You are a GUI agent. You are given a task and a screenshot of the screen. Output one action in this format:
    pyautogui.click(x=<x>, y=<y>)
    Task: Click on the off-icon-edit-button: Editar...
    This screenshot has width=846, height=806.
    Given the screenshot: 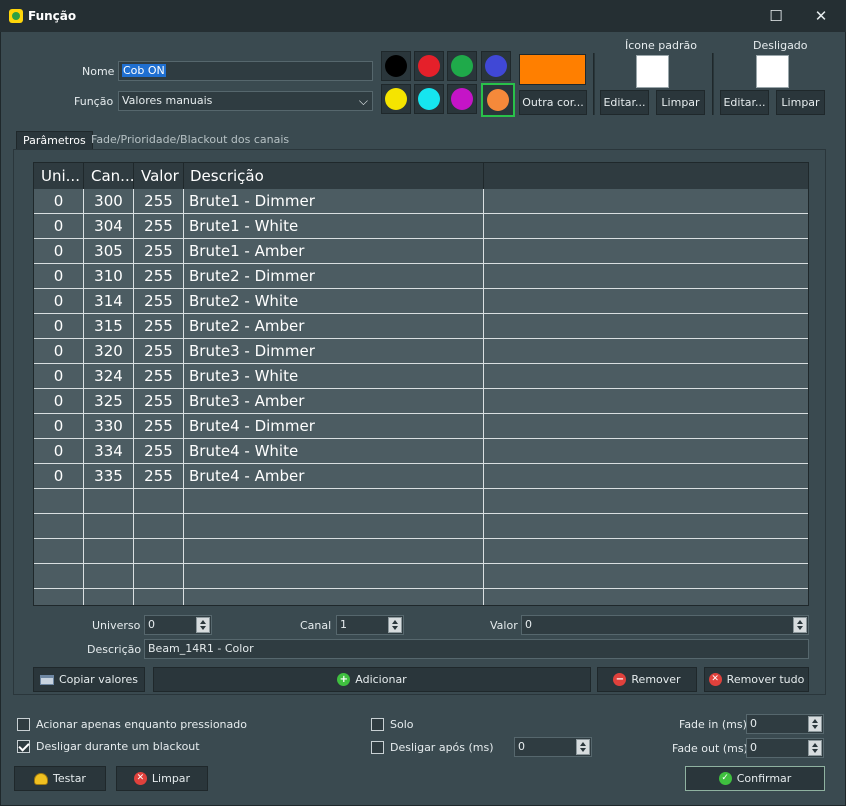 What is the action you would take?
    pyautogui.click(x=744, y=102)
    